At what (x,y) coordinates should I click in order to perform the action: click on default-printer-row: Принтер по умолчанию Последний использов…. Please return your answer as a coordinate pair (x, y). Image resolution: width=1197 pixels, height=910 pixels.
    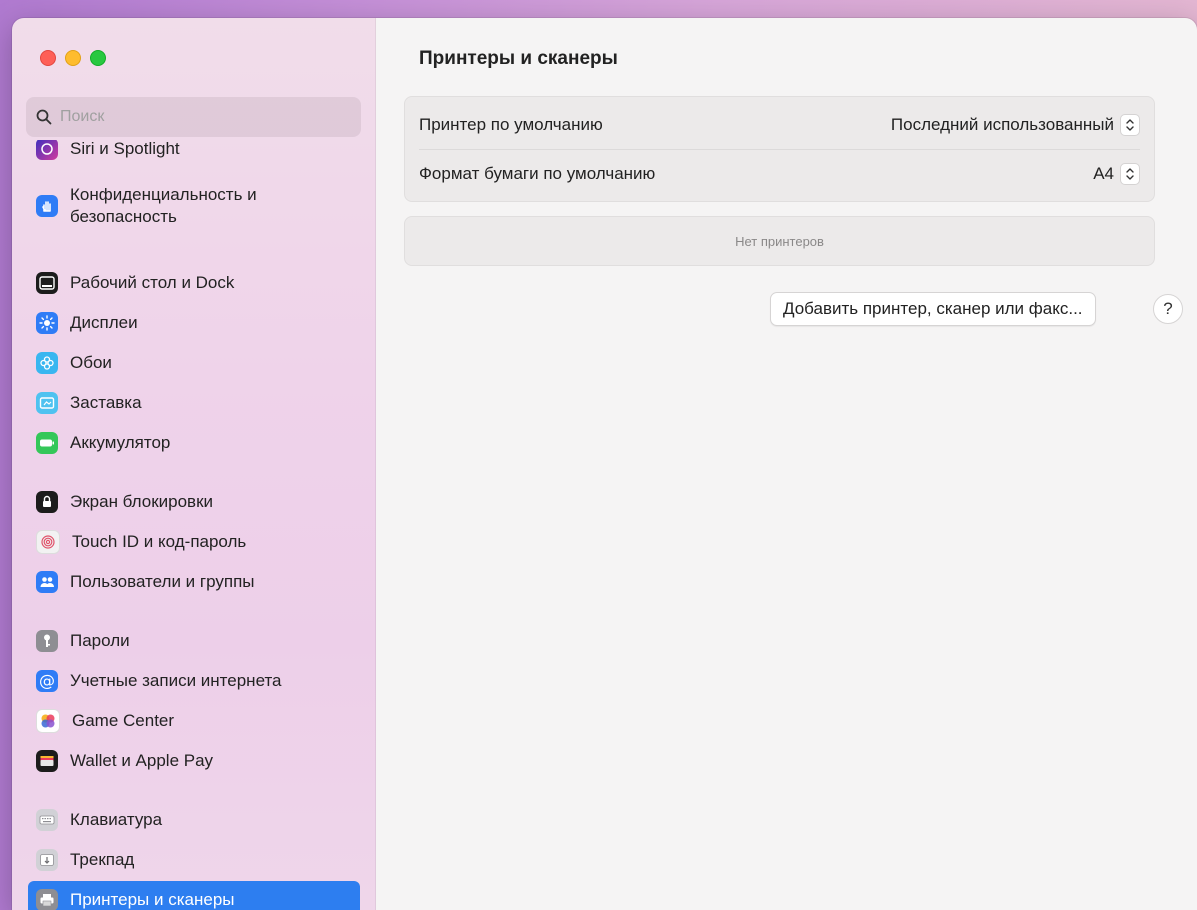
    Looking at the image, I should click on (779, 125).